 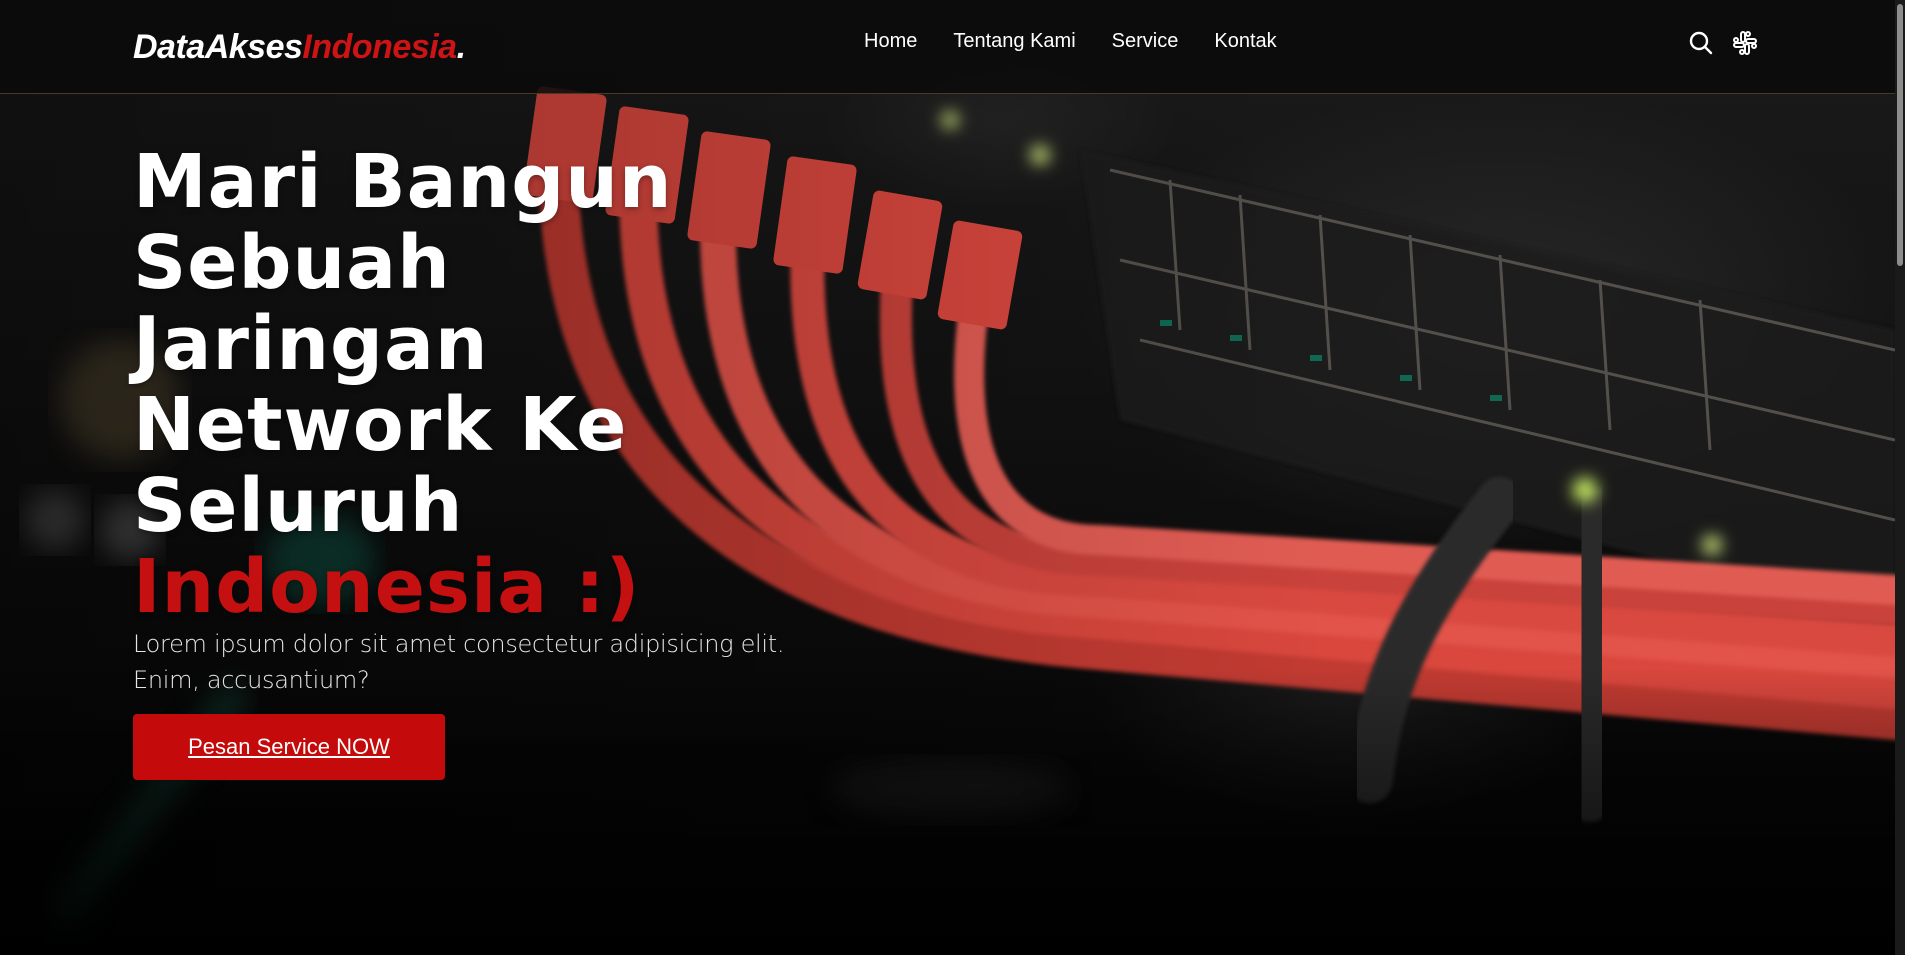 What do you see at coordinates (292, 263) in the screenshot?
I see `hero-title-line-2: Sebuah` at bounding box center [292, 263].